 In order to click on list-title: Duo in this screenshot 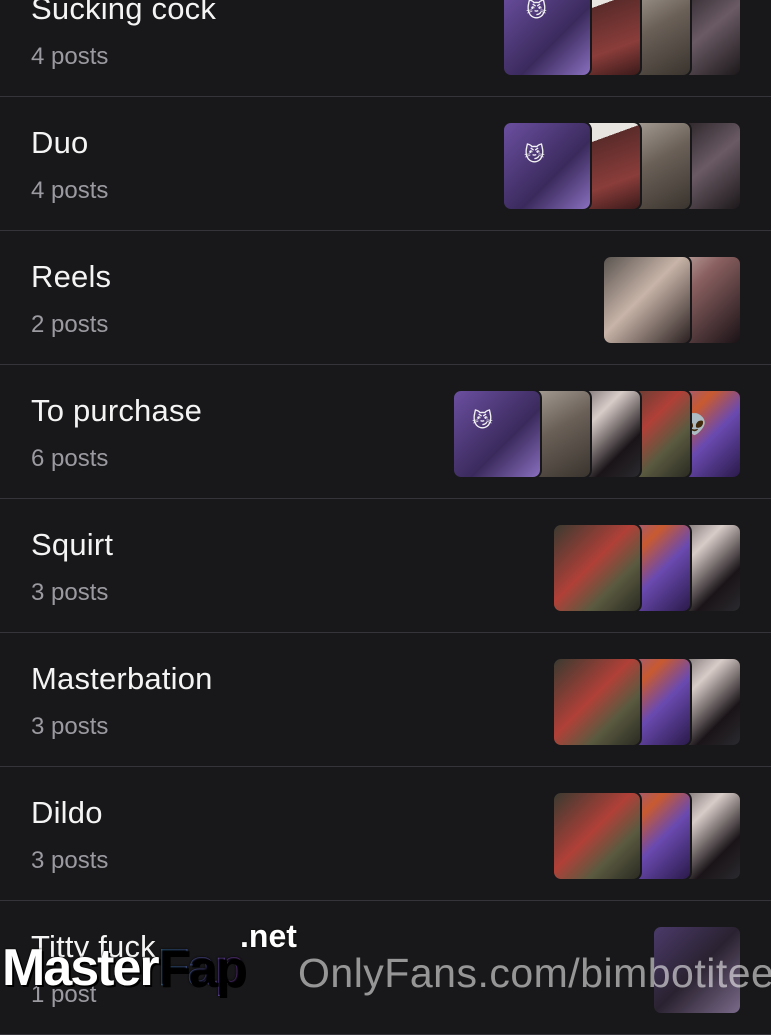, I will do `click(60, 142)`.